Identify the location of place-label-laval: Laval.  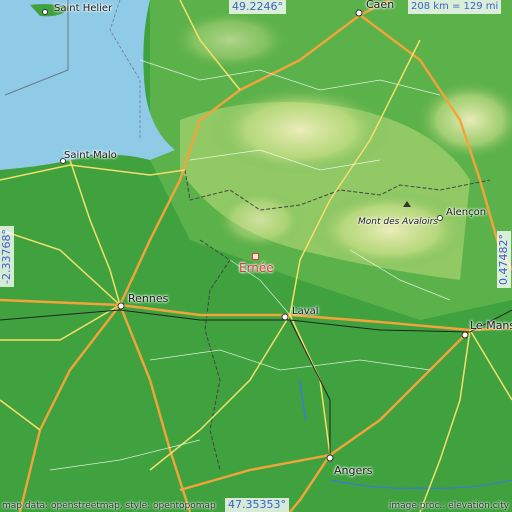
(305, 311).